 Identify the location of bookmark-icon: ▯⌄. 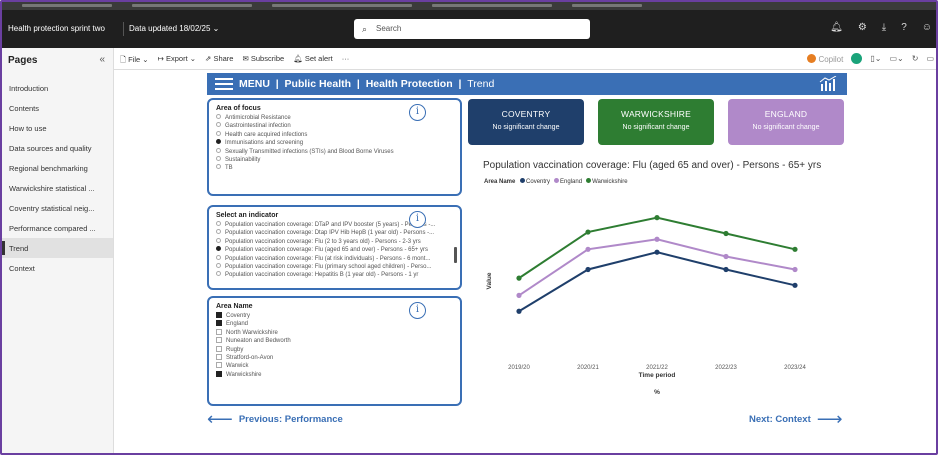
(875, 58).